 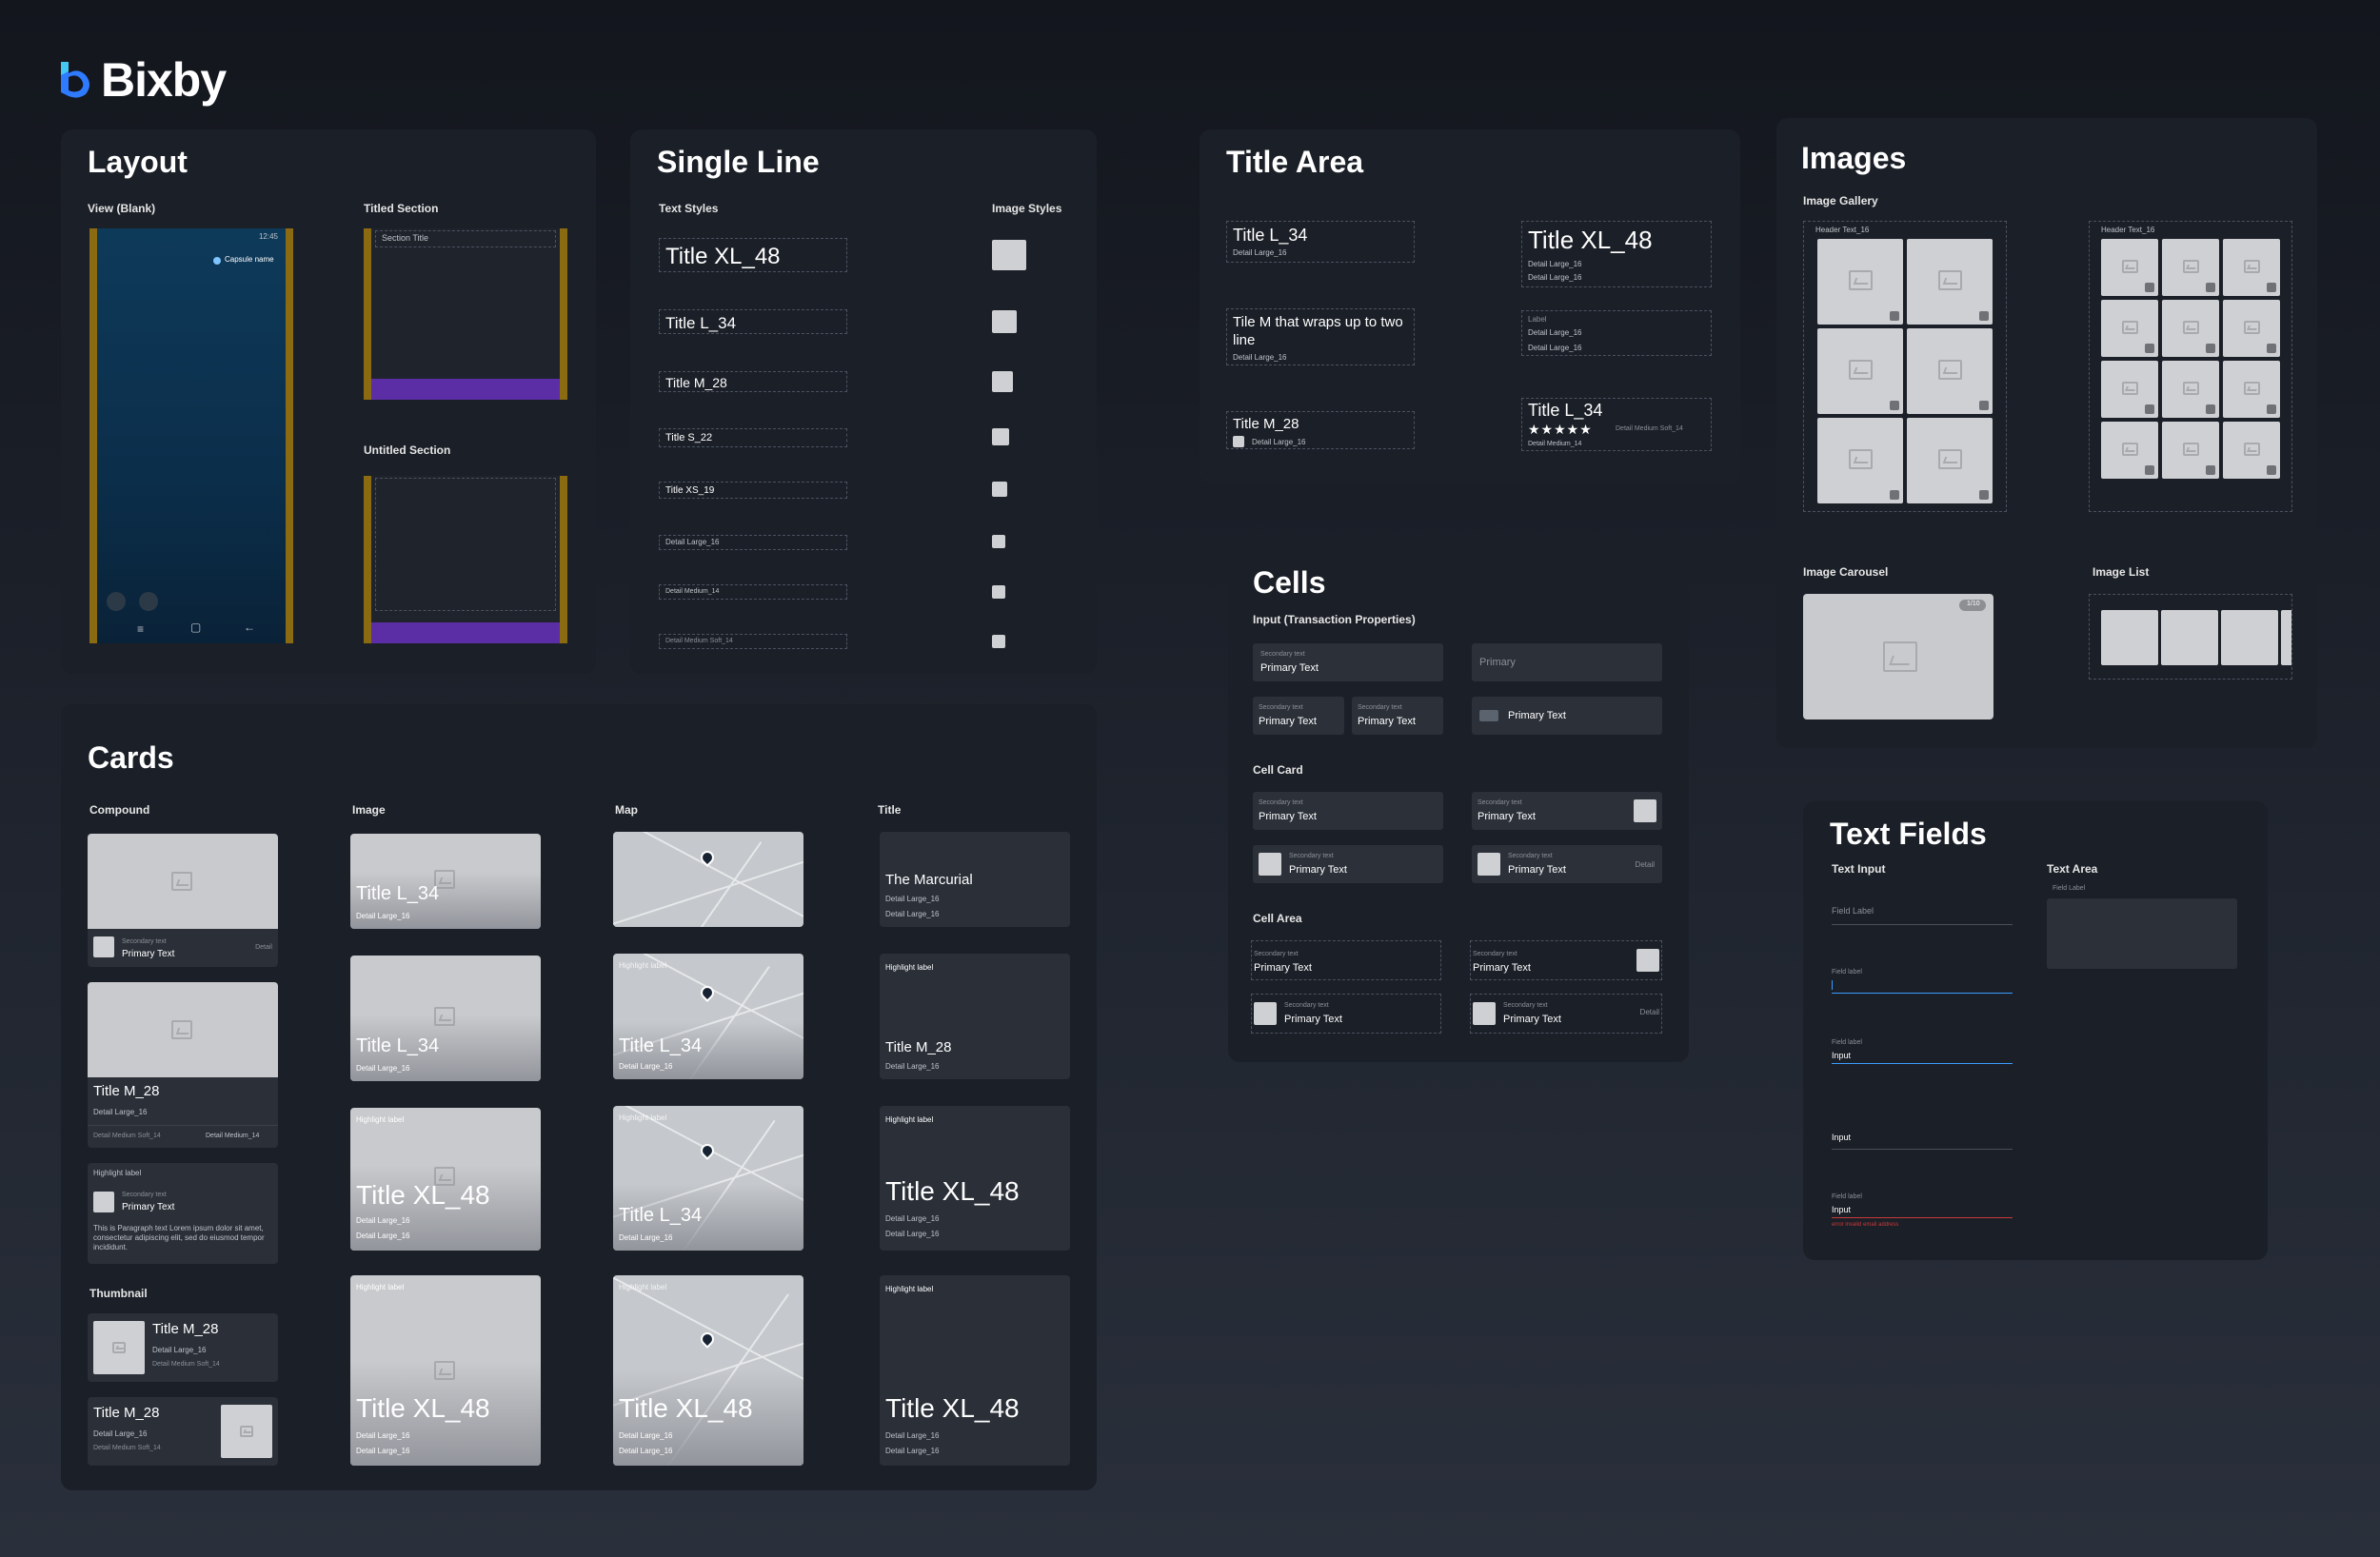 What do you see at coordinates (116, 601) in the screenshot?
I see `keyboard-icon` at bounding box center [116, 601].